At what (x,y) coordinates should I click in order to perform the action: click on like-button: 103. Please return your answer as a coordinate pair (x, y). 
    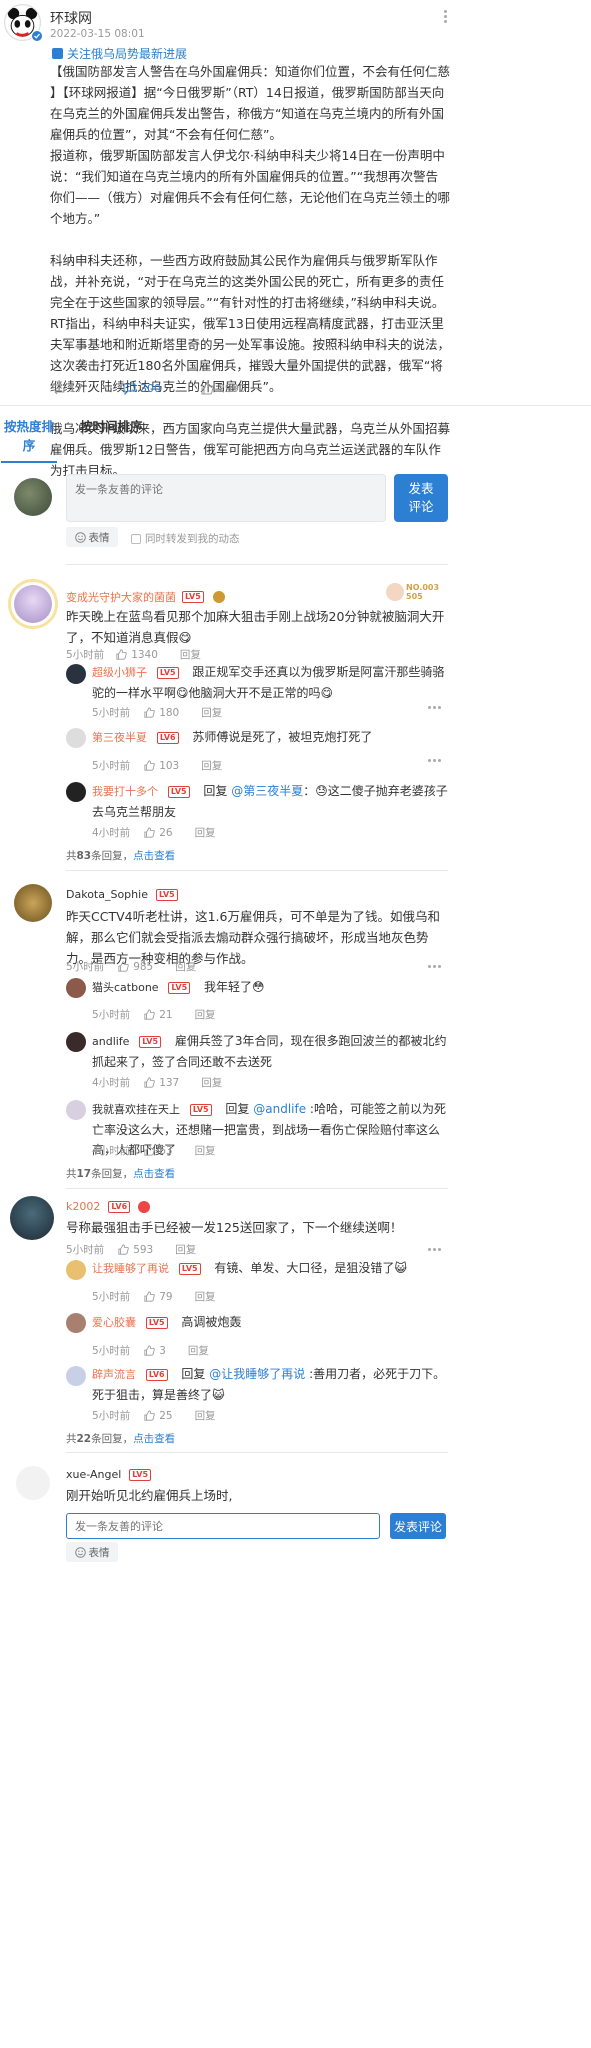
    Looking at the image, I should click on (161, 766).